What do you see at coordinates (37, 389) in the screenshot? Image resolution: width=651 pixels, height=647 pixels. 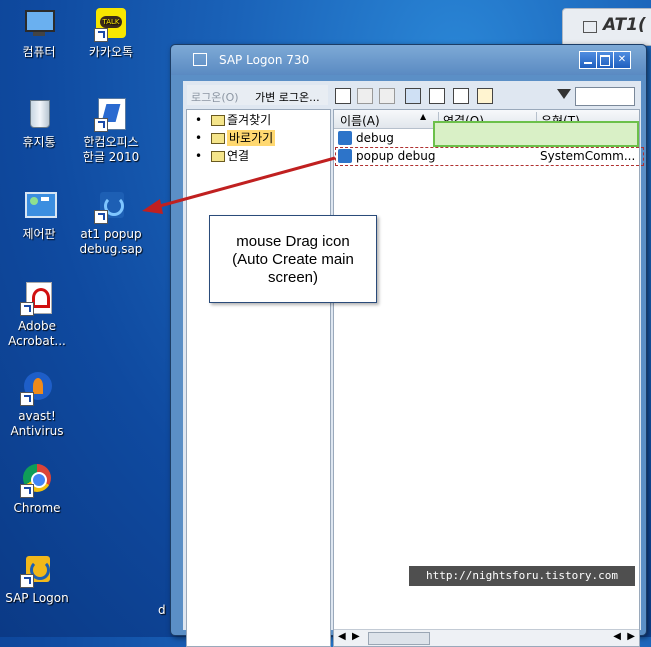 I see `avast-icon` at bounding box center [37, 389].